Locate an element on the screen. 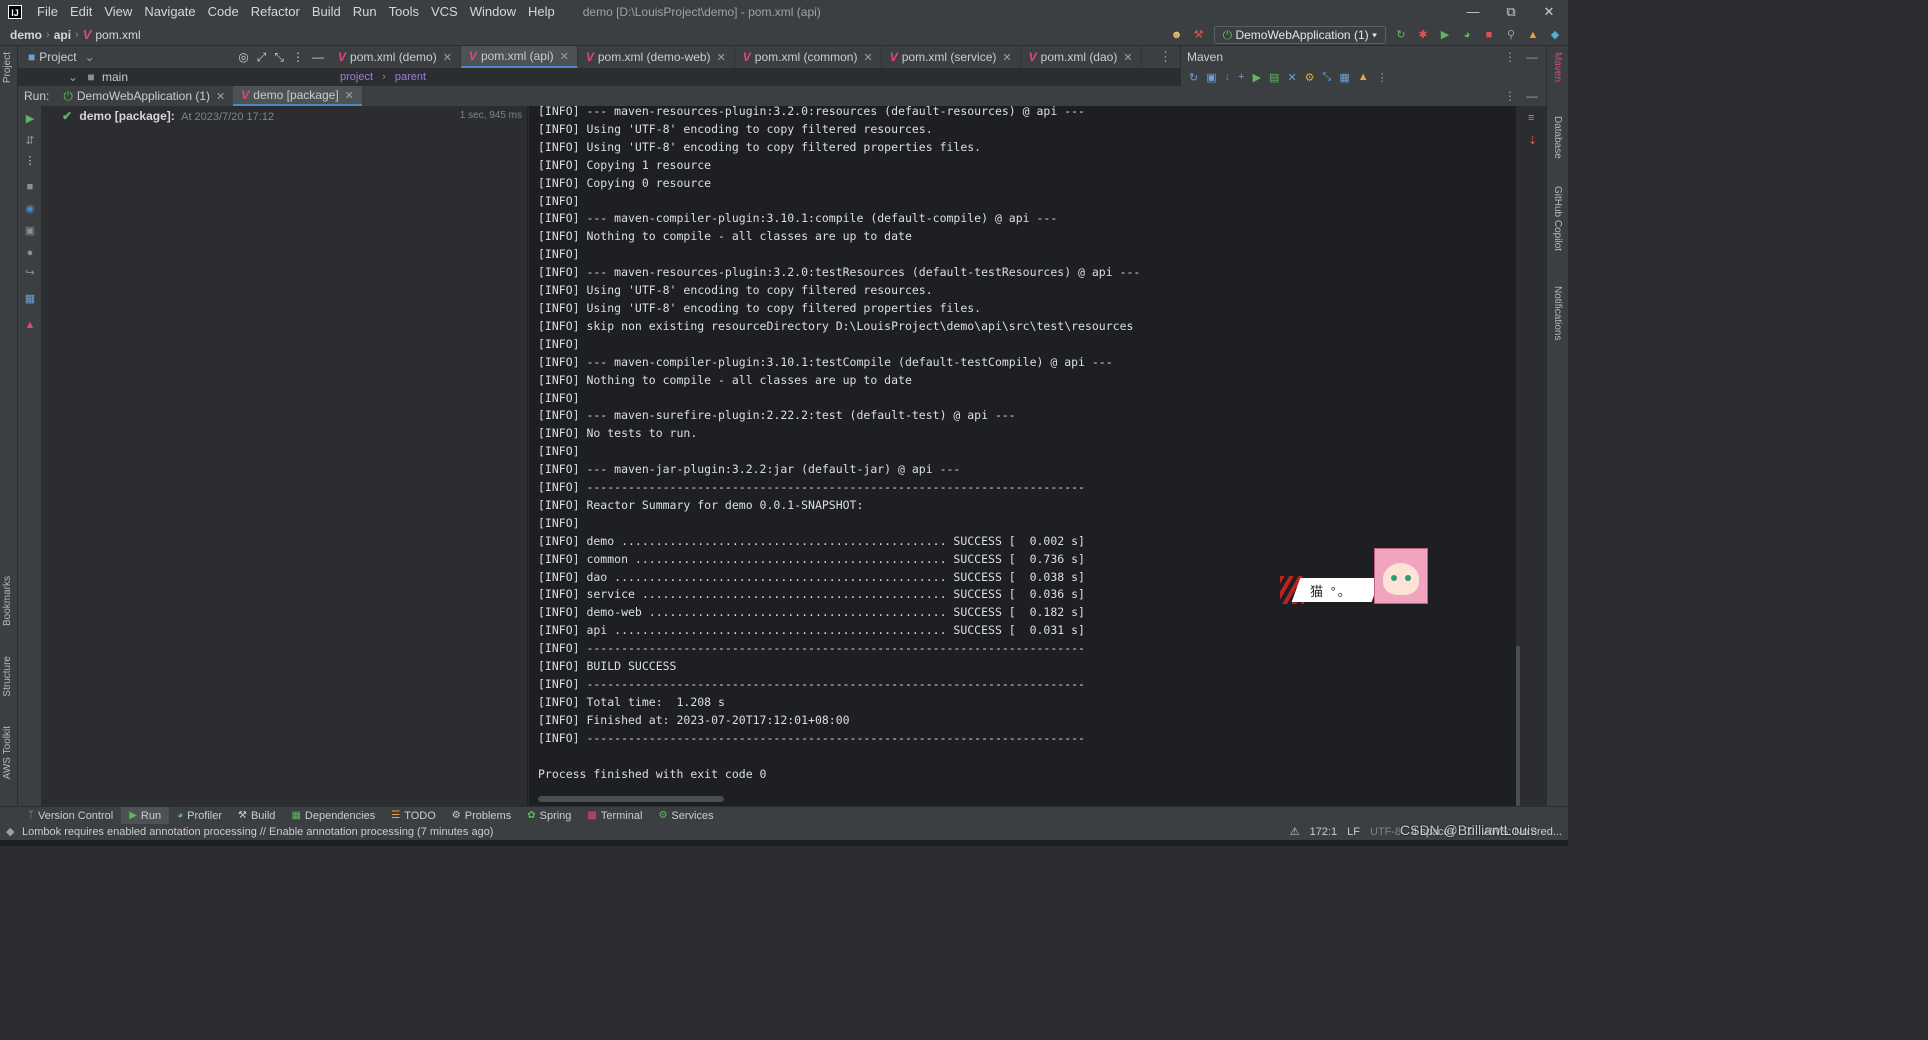  inspection-icon: ⚠ is located at coordinates (1295, 832).